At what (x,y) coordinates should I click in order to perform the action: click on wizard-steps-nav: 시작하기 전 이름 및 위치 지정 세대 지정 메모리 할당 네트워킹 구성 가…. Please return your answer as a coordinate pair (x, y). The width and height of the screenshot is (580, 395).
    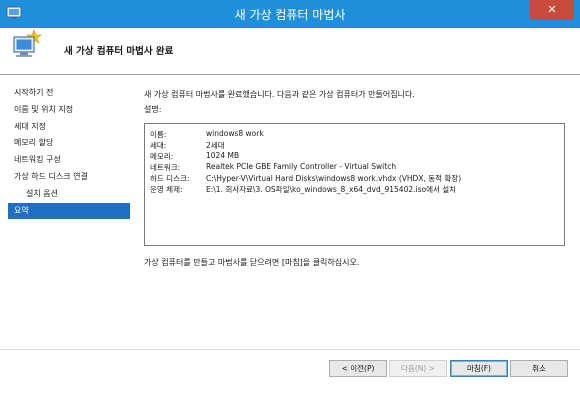
    Looking at the image, I should click on (69, 152).